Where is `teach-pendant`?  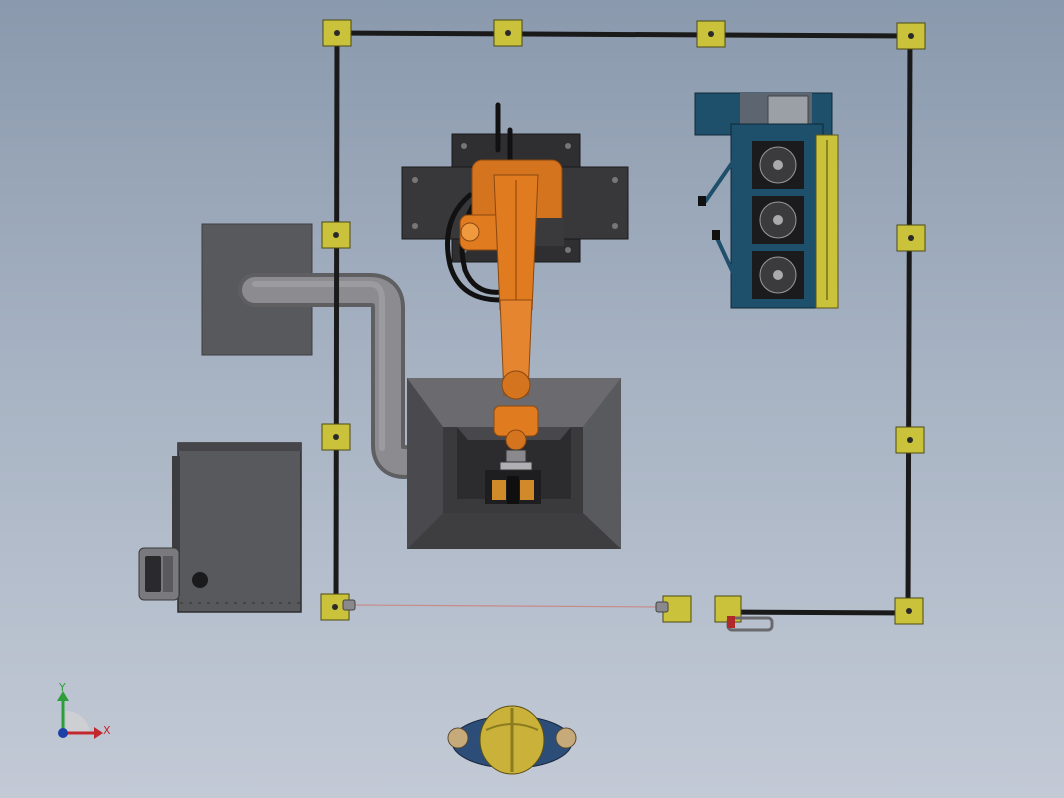
teach-pendant is located at coordinates (159, 574).